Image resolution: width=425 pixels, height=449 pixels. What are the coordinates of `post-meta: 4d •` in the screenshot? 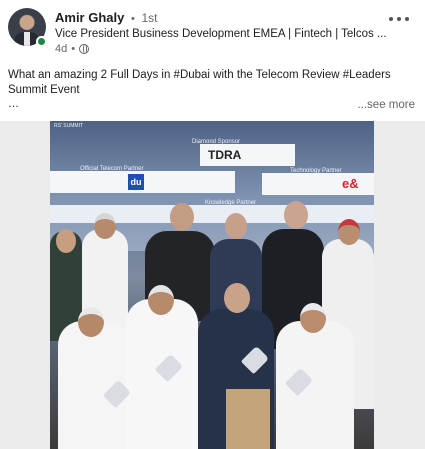 It's located at (72, 49).